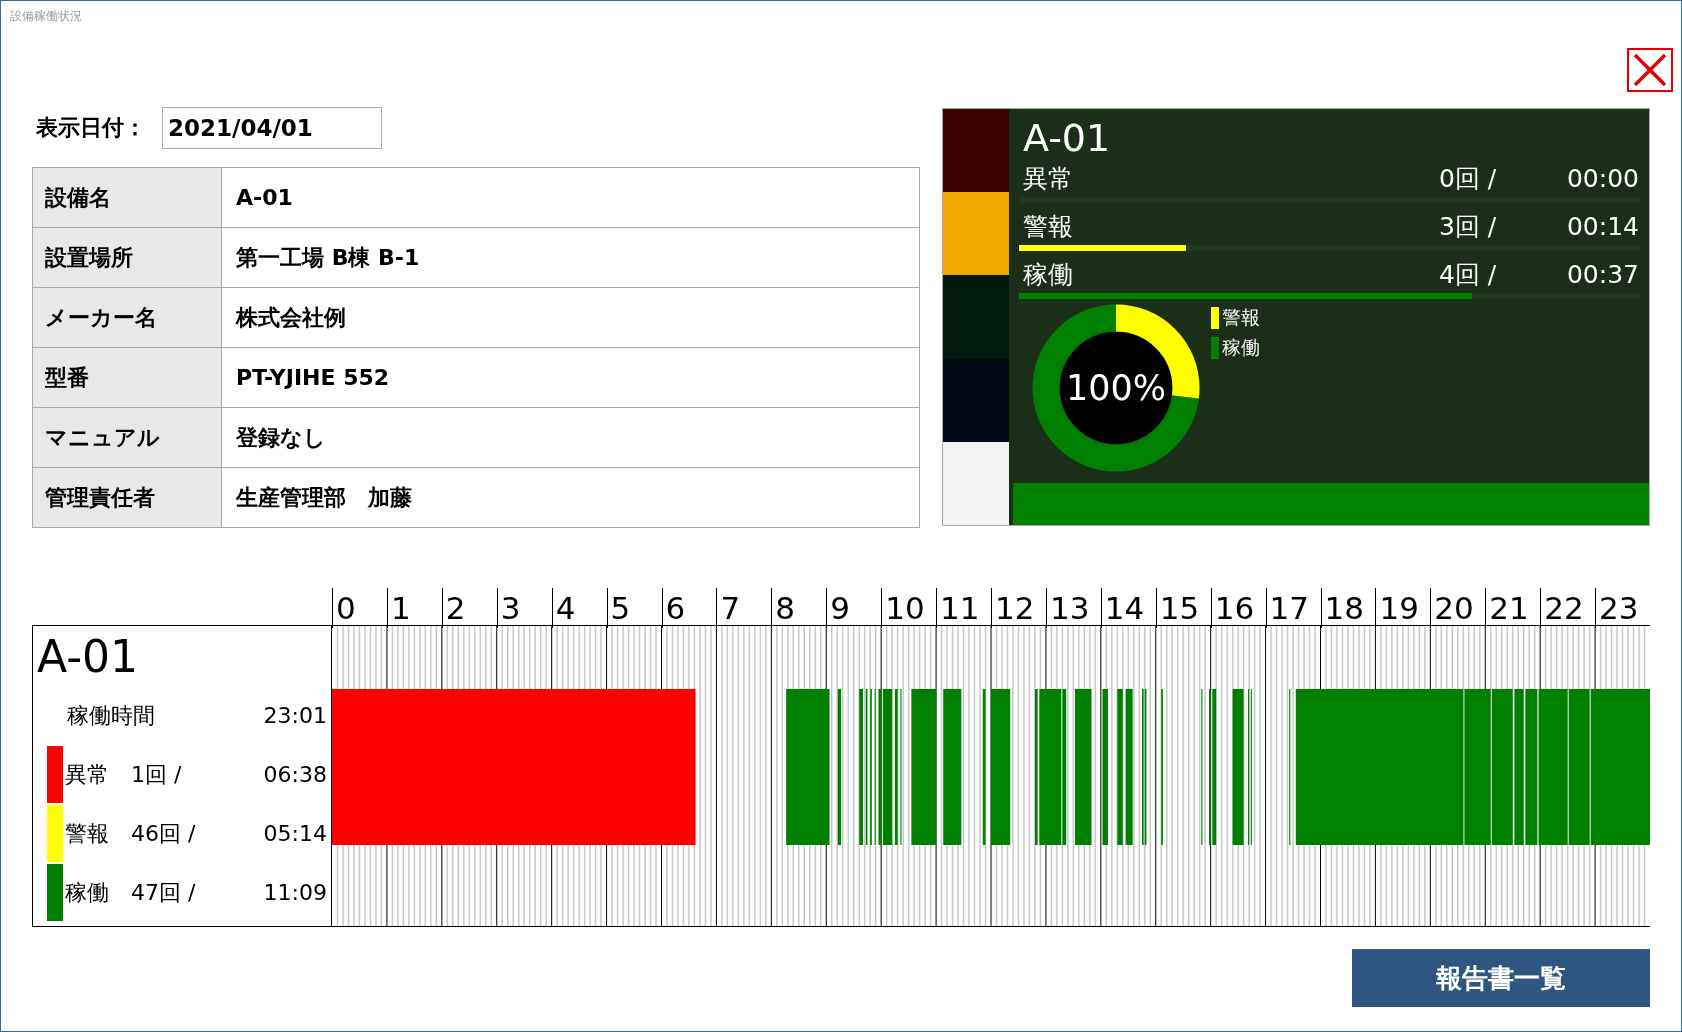 The height and width of the screenshot is (1032, 1682). What do you see at coordinates (1650, 70) in the screenshot?
I see `close-button` at bounding box center [1650, 70].